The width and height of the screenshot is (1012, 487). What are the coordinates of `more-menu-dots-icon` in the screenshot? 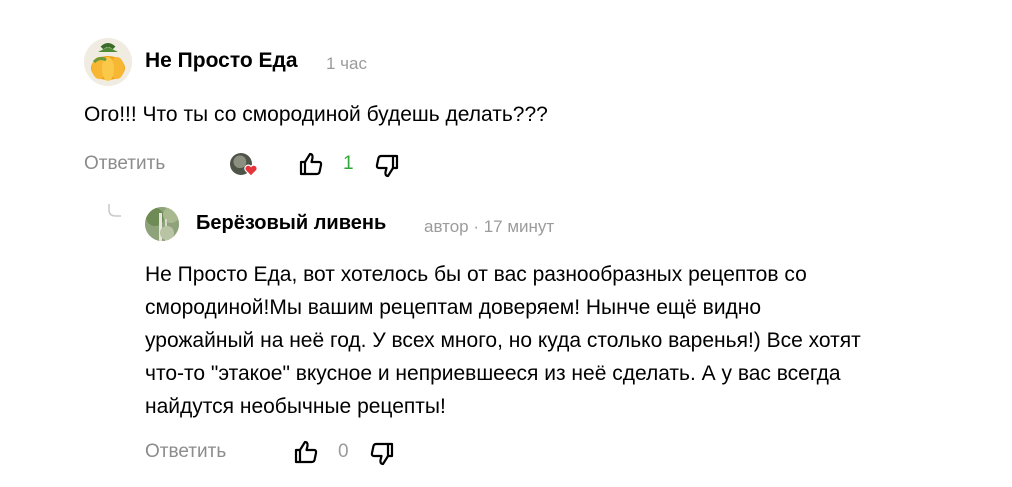 It's located at (846, 1).